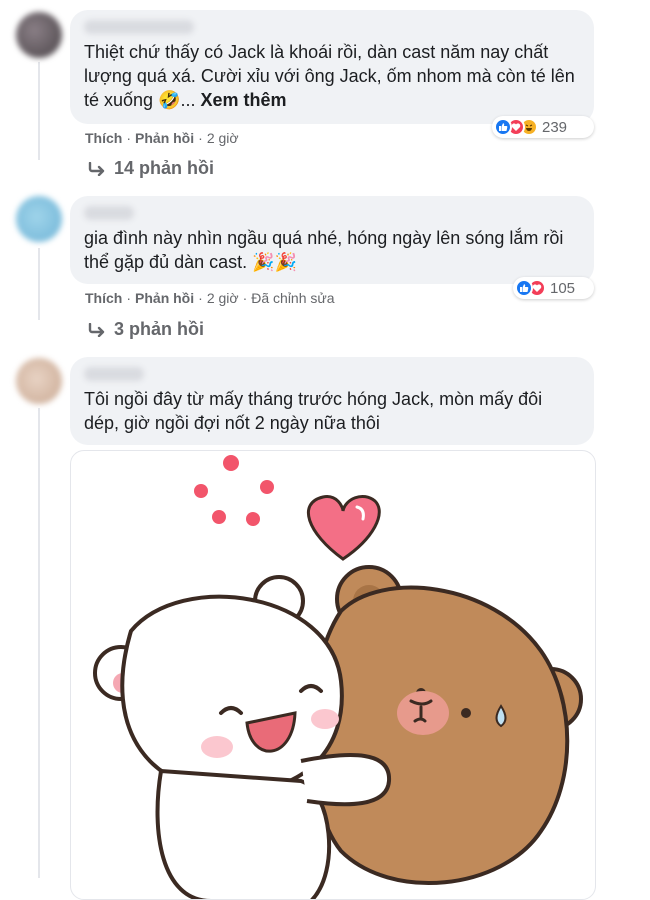 Image resolution: width=650 pixels, height=900 pixels. Describe the element at coordinates (159, 329) in the screenshot. I see `replies-count: 3 phản hồi` at that location.